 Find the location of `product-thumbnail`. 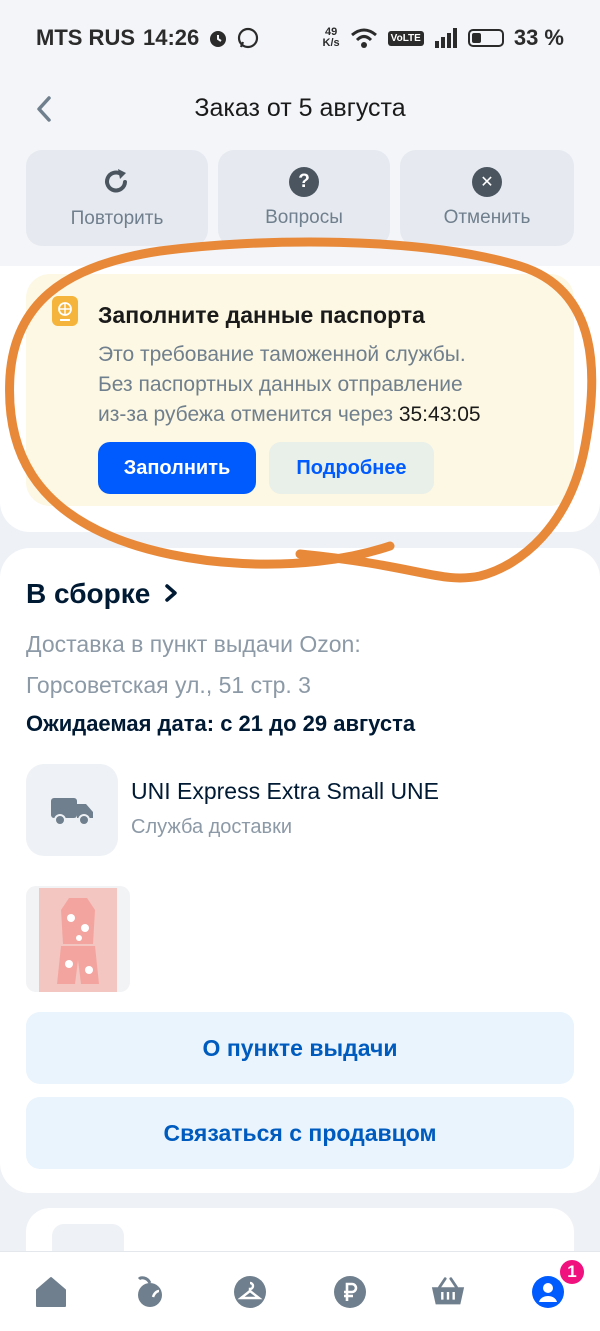

product-thumbnail is located at coordinates (78, 939).